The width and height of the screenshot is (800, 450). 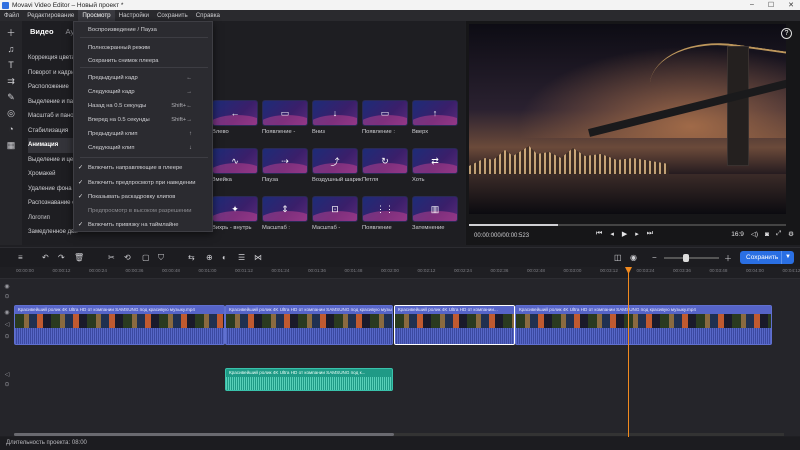 What do you see at coordinates (624, 234) in the screenshot?
I see `play-icon: ▶` at bounding box center [624, 234].